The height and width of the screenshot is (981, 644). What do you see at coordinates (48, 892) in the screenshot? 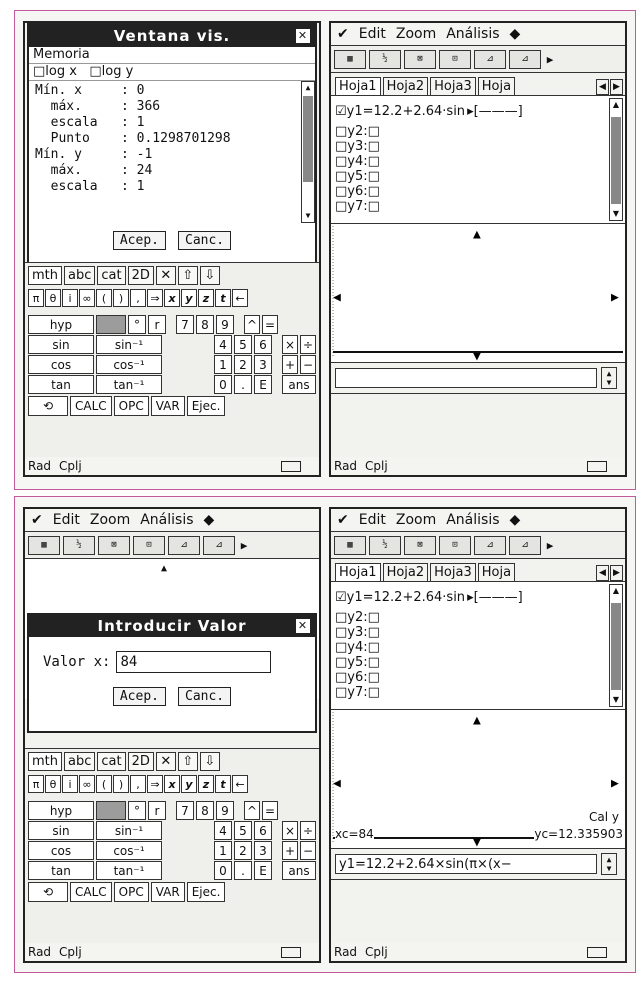
I see `back-icon: ⟲` at bounding box center [48, 892].